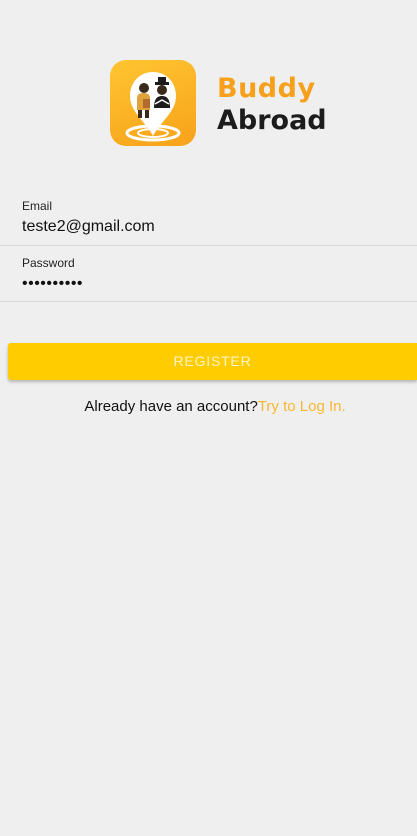  What do you see at coordinates (153, 103) in the screenshot?
I see `buddy-abroad-location-pin-icon` at bounding box center [153, 103].